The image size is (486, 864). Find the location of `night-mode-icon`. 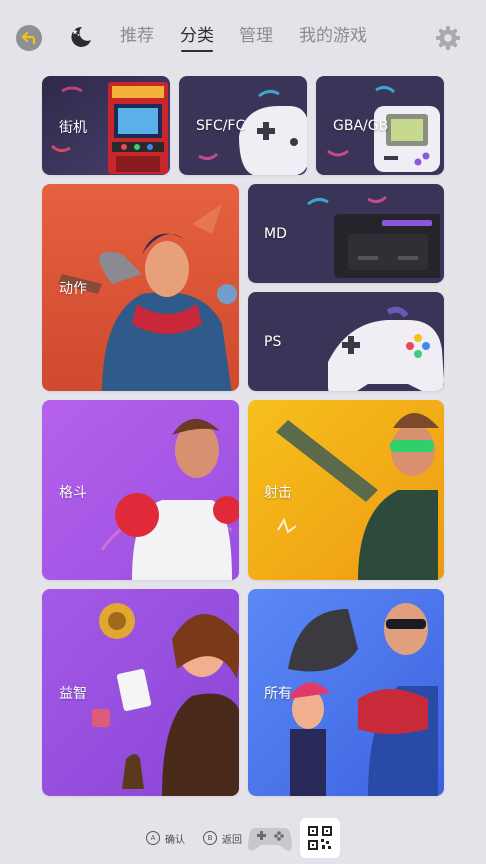

night-mode-icon is located at coordinates (81, 36).